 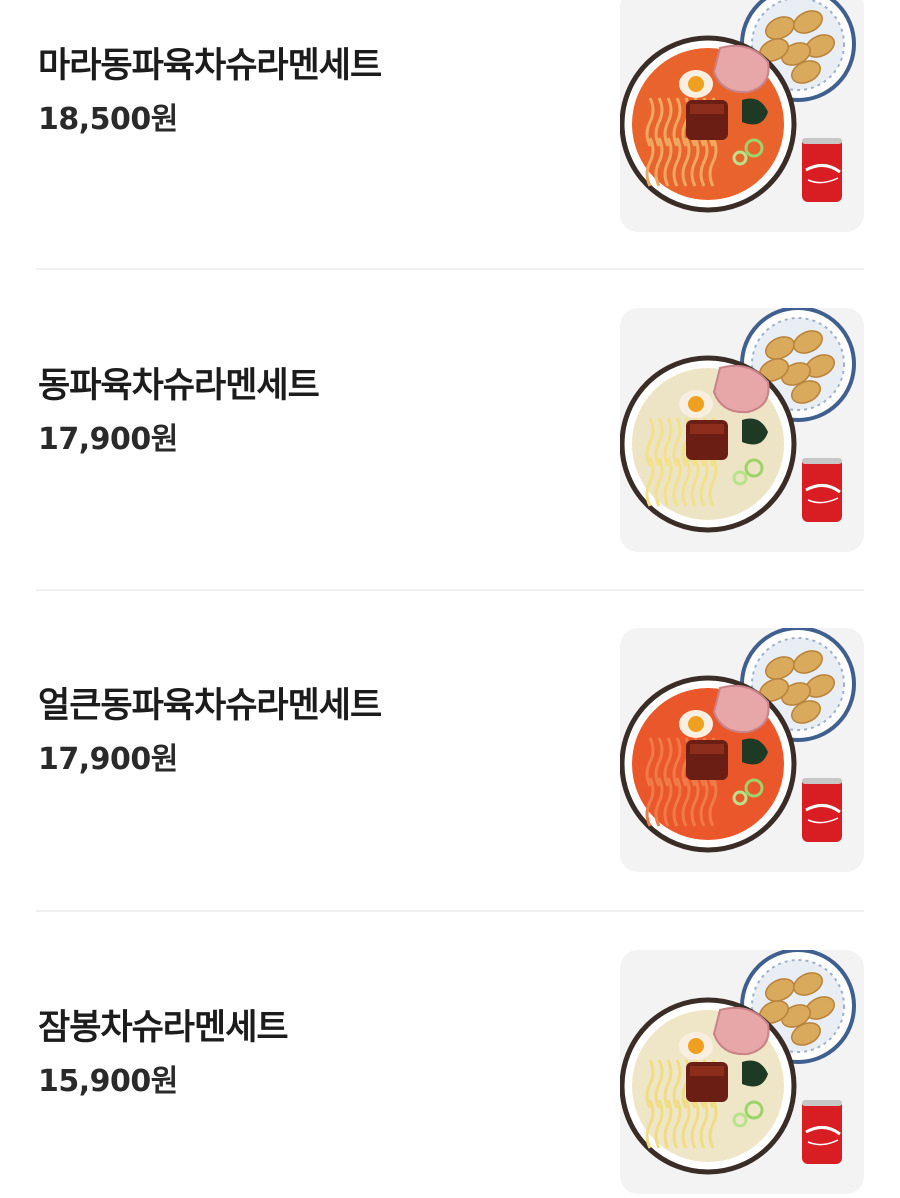 What do you see at coordinates (210, 66) in the screenshot?
I see `menu-item-name: 마라동파육차슈라멘세트` at bounding box center [210, 66].